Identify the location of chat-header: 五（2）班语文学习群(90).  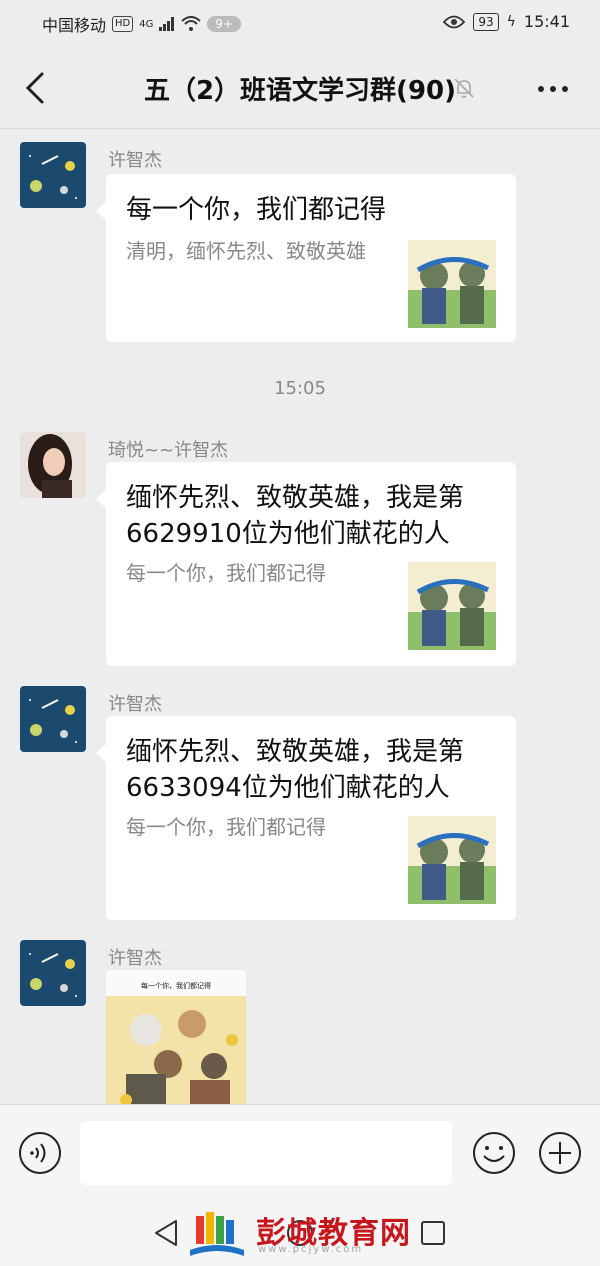
(300, 88).